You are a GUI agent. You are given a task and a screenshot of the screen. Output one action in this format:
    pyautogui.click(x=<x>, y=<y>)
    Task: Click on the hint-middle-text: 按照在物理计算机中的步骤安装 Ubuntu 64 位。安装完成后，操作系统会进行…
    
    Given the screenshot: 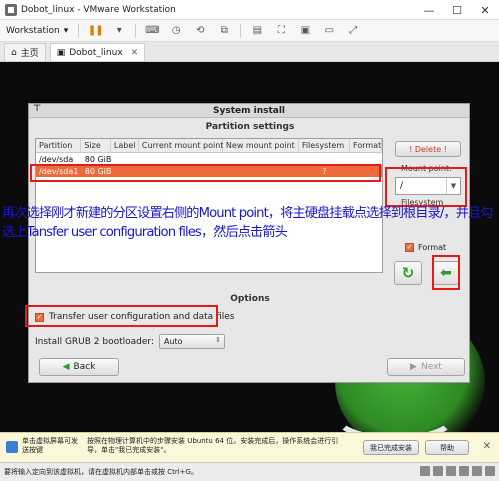 What is the action you would take?
    pyautogui.click(x=213, y=445)
    